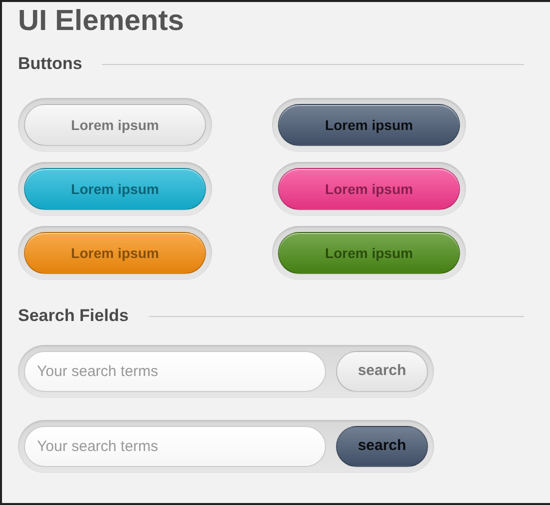 The image size is (550, 505). Describe the element at coordinates (73, 316) in the screenshot. I see `section-heading: Search Fields` at that location.